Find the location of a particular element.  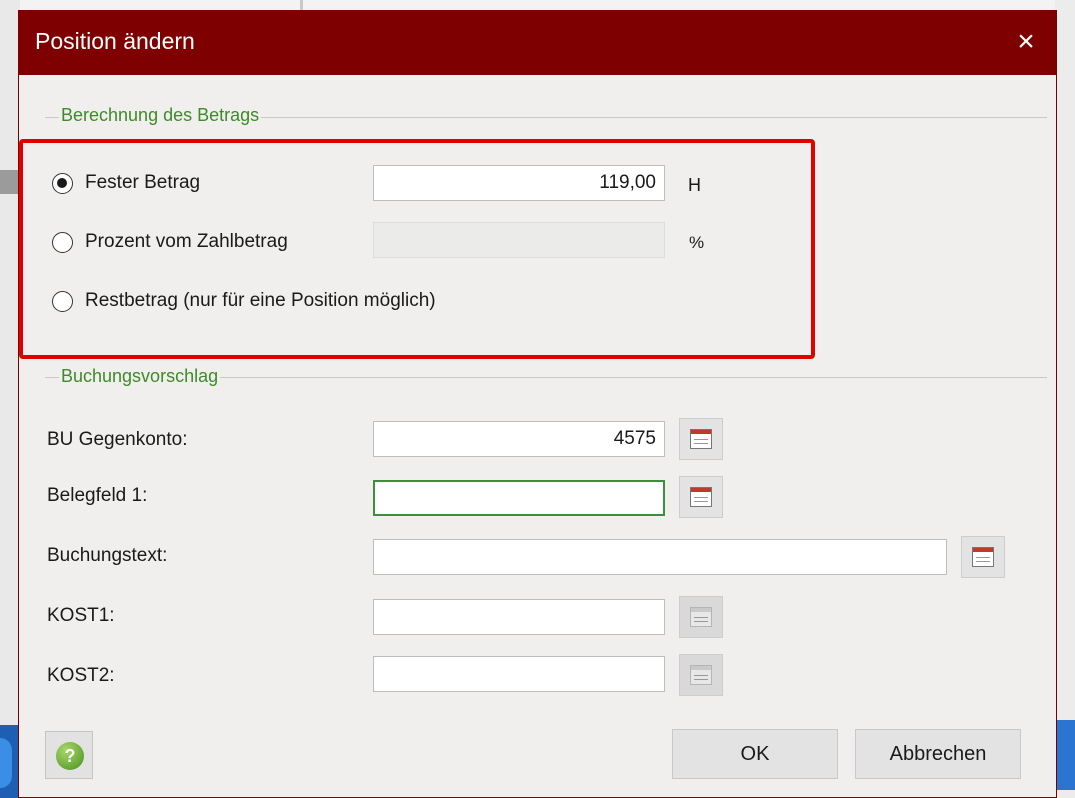

cancel-button: Abbrechen is located at coordinates (938, 754).